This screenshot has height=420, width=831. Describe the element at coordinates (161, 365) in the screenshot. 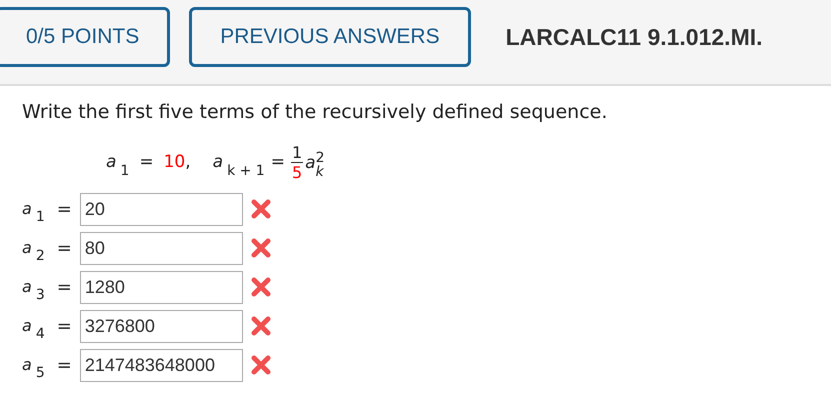

I see `answer-field: 2147483648000` at that location.